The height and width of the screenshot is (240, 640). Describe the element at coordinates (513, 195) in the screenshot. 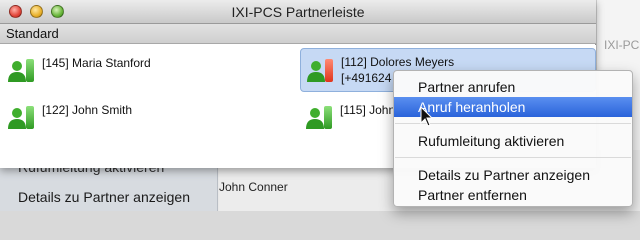

I see `menu-item-partner-entfernen: Partner entfernen` at that location.